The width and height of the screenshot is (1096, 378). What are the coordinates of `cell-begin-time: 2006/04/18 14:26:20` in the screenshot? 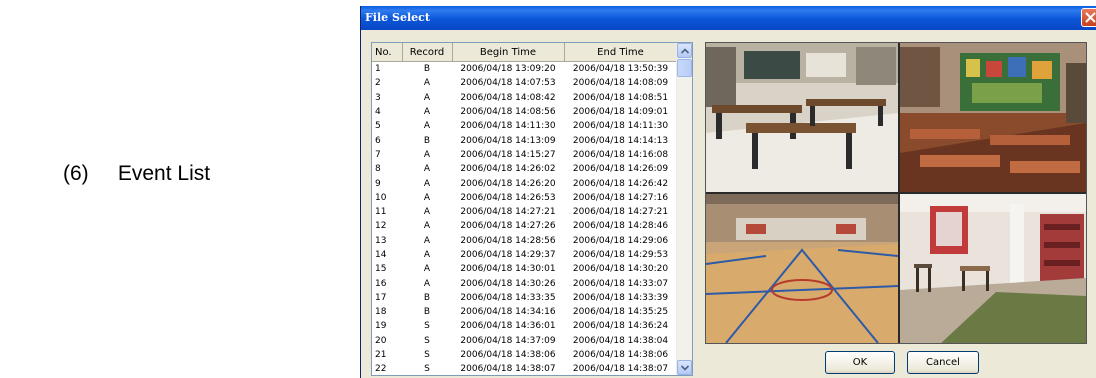 It's located at (508, 183).